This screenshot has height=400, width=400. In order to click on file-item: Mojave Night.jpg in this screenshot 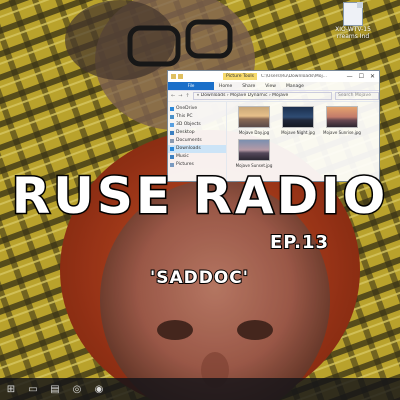, I will do `click(298, 120)`.